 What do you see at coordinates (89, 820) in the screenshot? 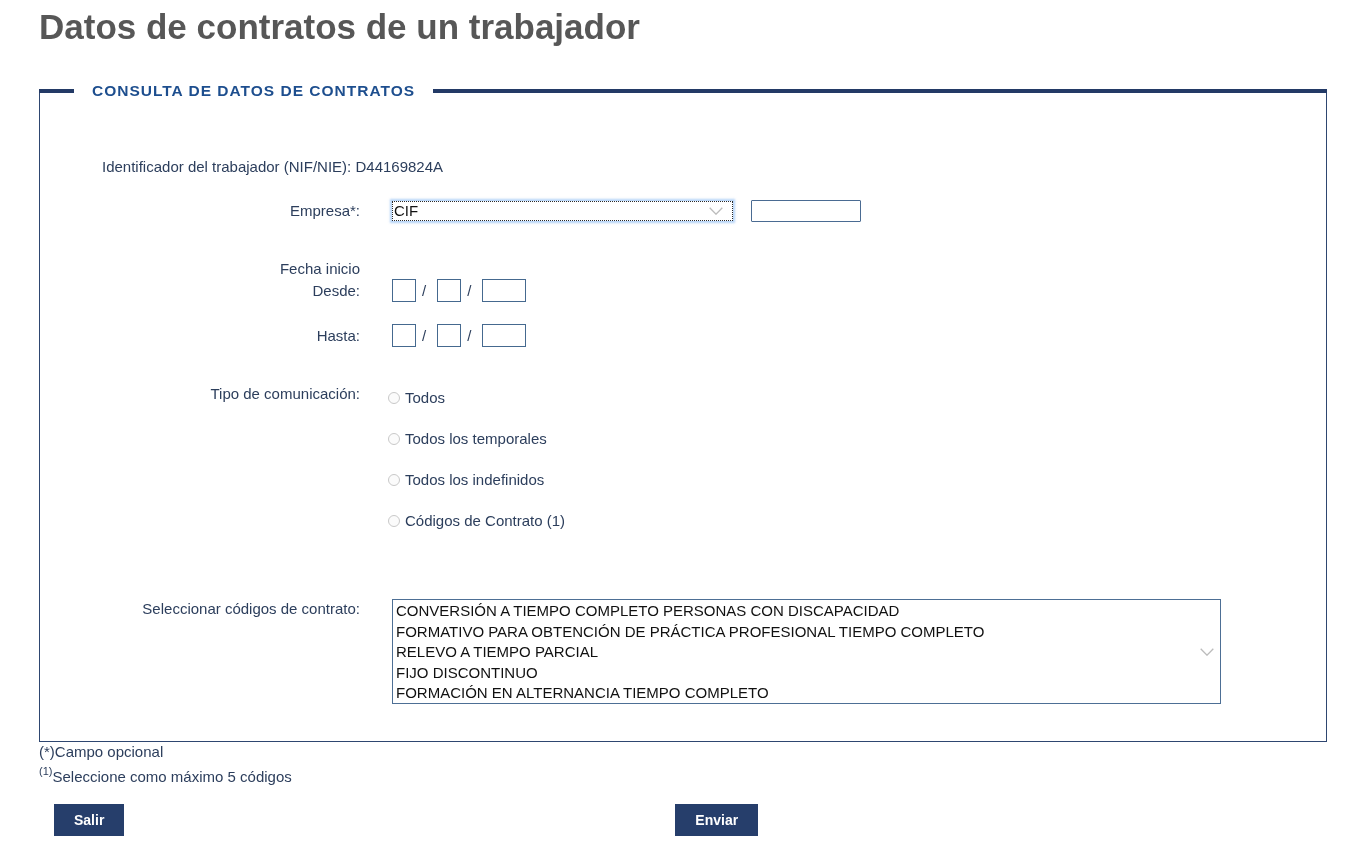
I see `action-button: Salir` at bounding box center [89, 820].